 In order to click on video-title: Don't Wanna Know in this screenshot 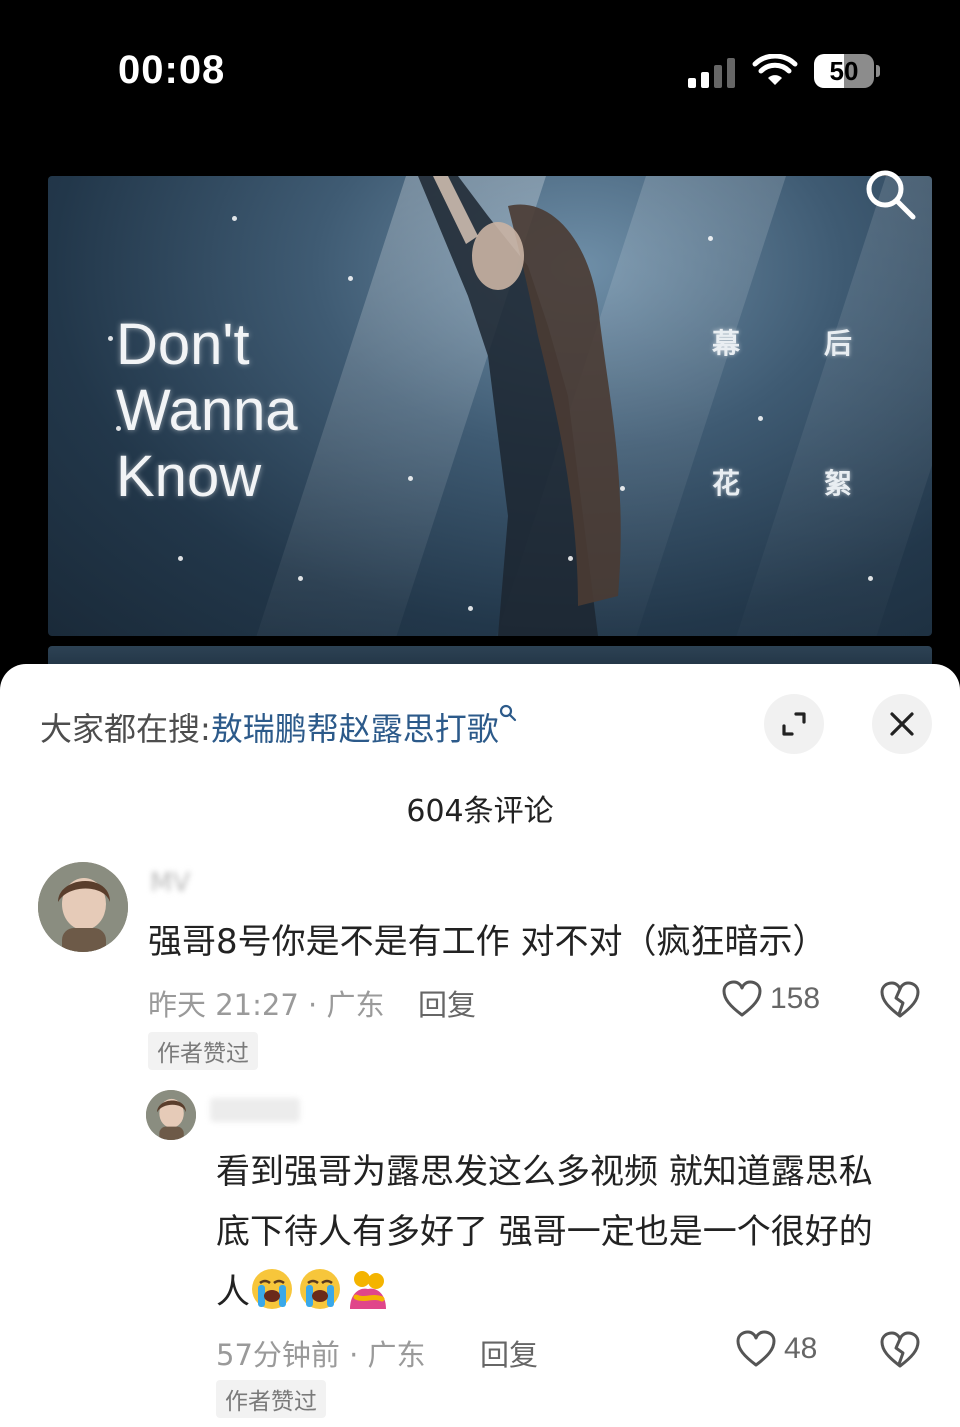, I will do `click(207, 411)`.